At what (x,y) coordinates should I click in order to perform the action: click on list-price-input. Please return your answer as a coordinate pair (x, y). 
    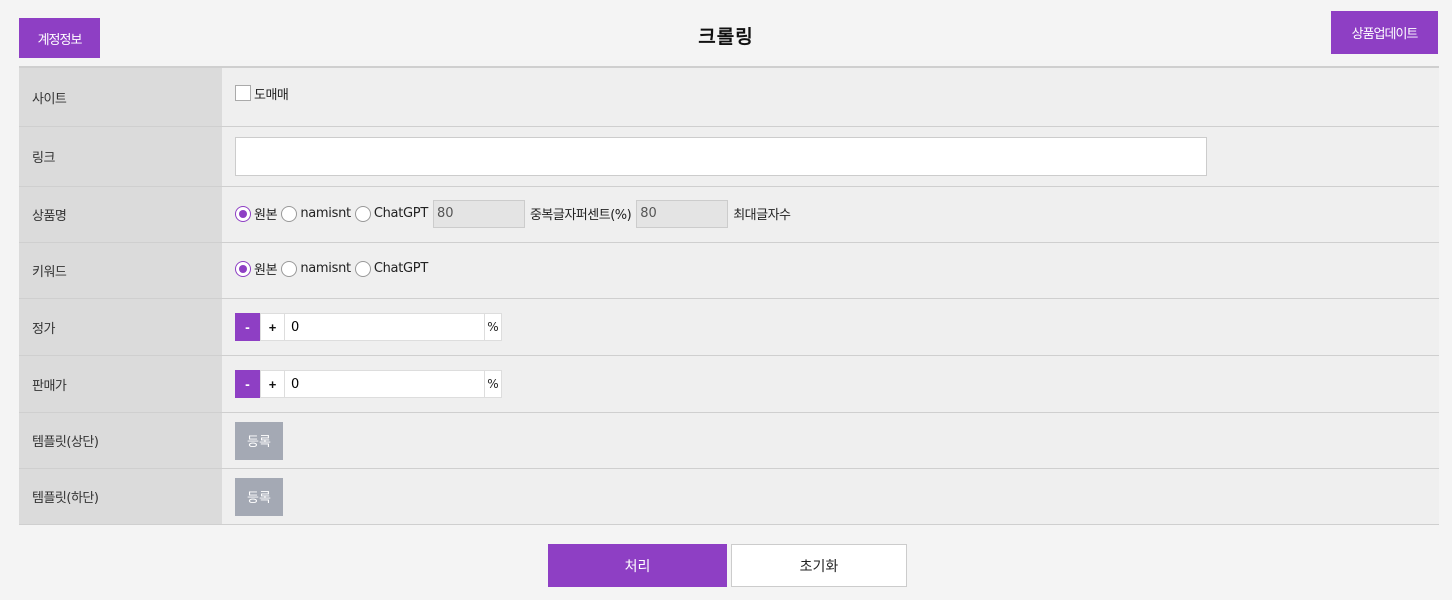
    Looking at the image, I should click on (385, 327).